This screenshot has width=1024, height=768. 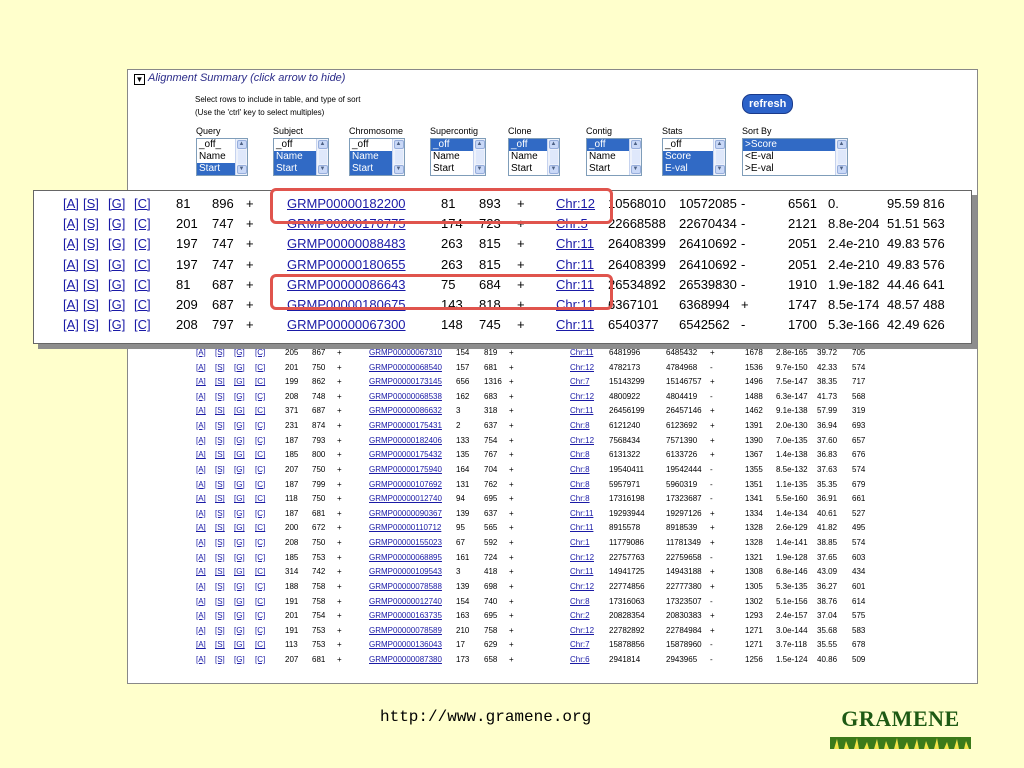 I want to click on multi-select-listbox: _off Score E-val ▲ ▼, so click(x=694, y=157).